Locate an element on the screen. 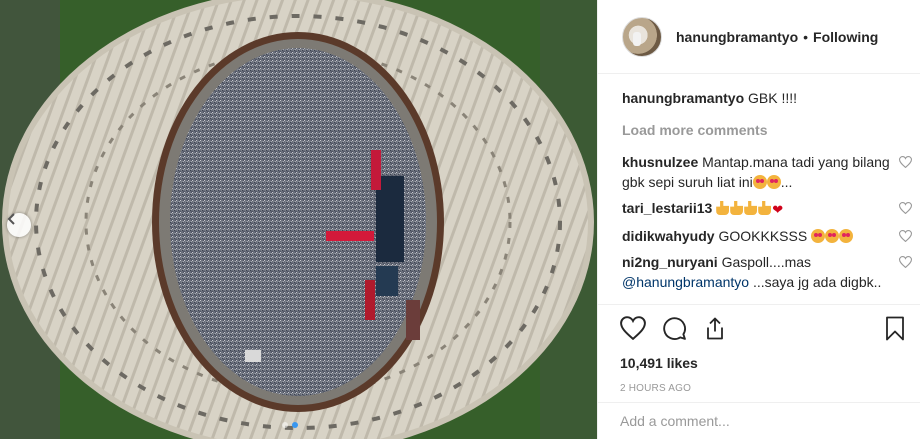 The width and height of the screenshot is (920, 439). carousel-dot-active is located at coordinates (295, 425).